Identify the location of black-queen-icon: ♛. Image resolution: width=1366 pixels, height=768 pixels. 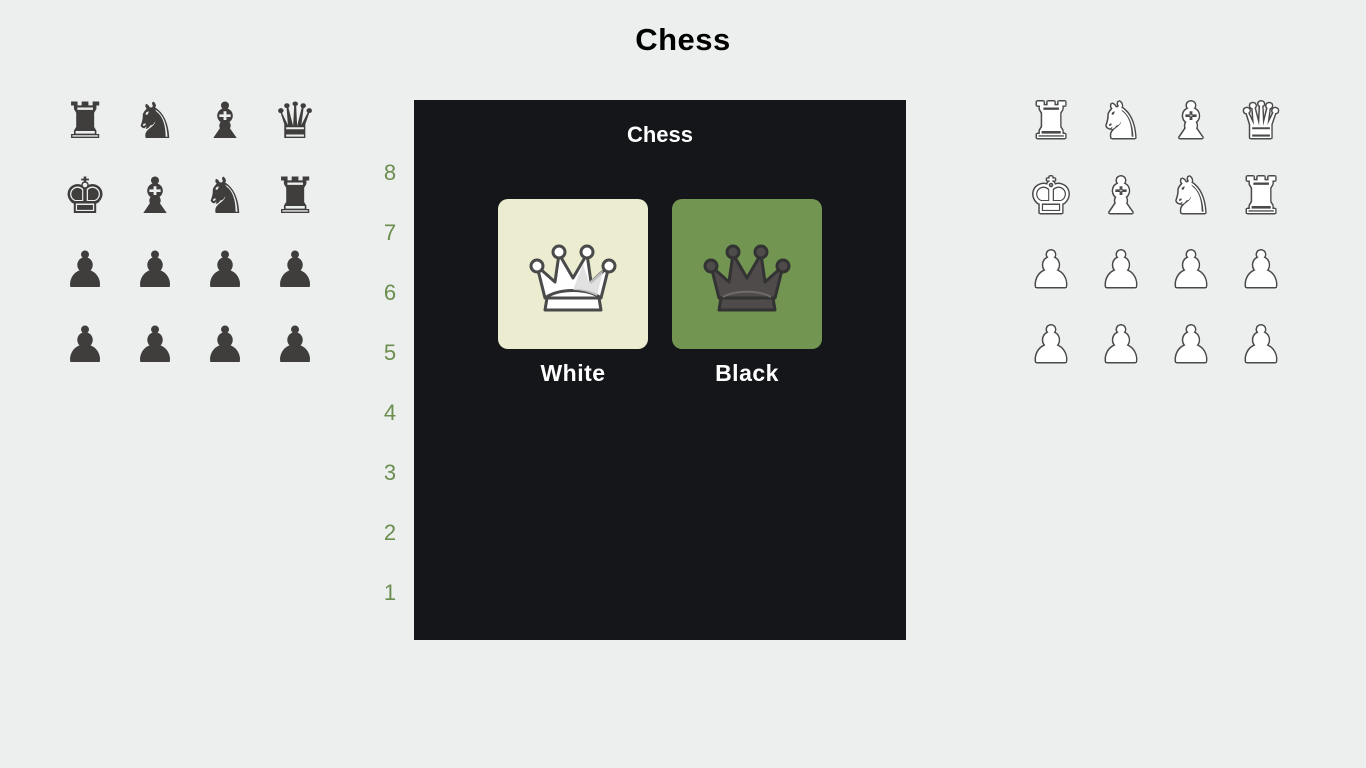
(295, 121).